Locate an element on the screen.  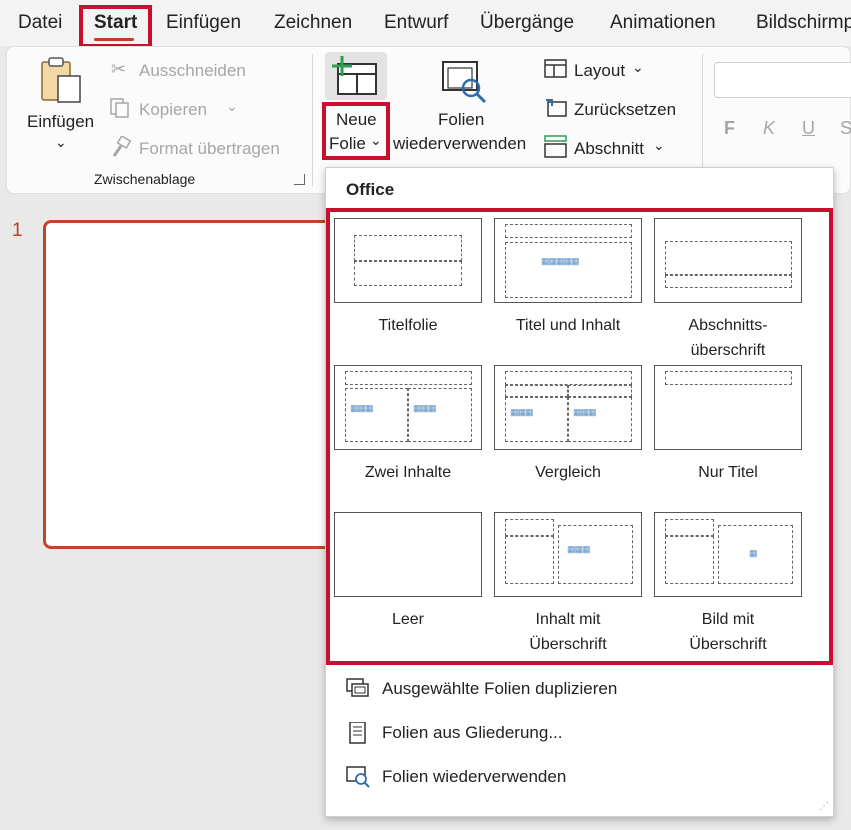
layout-icon is located at coordinates (555, 68).